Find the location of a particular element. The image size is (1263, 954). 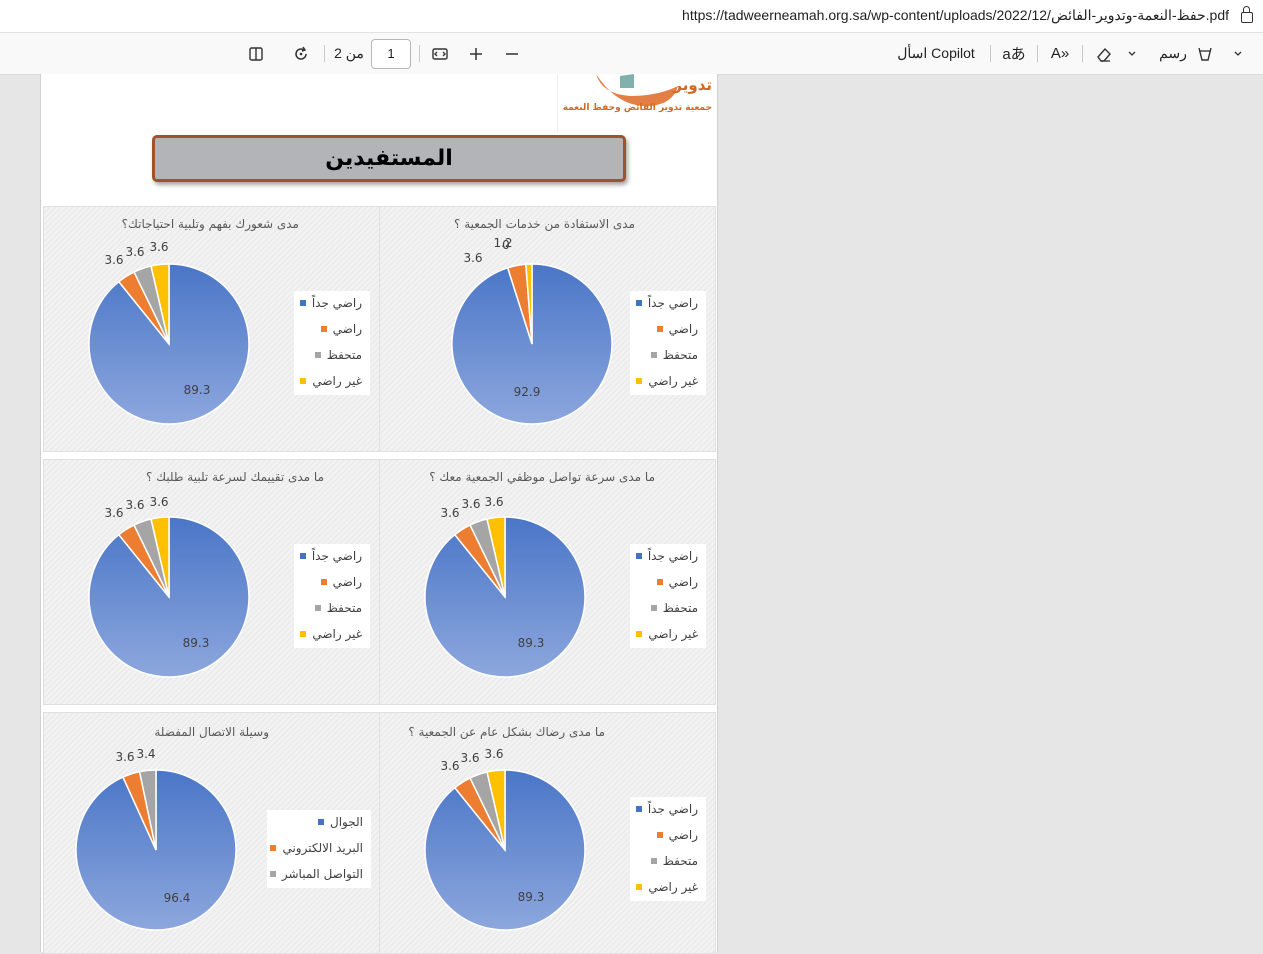

data-label: 92.9 is located at coordinates (527, 392).